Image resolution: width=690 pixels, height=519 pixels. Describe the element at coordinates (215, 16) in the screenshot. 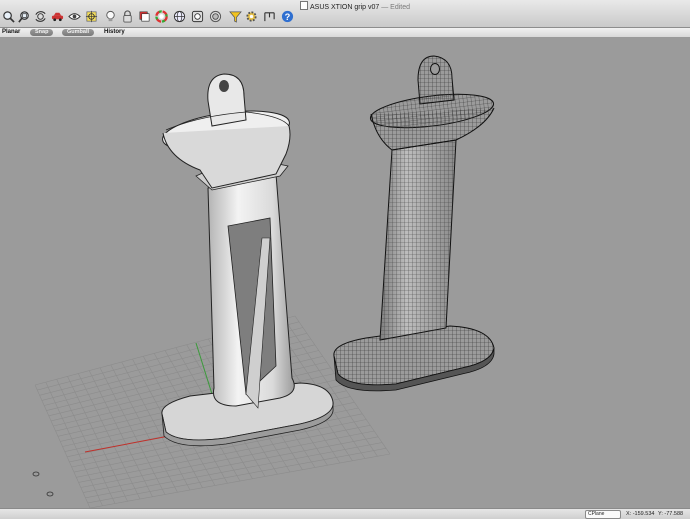

I see `camera-icon` at that location.